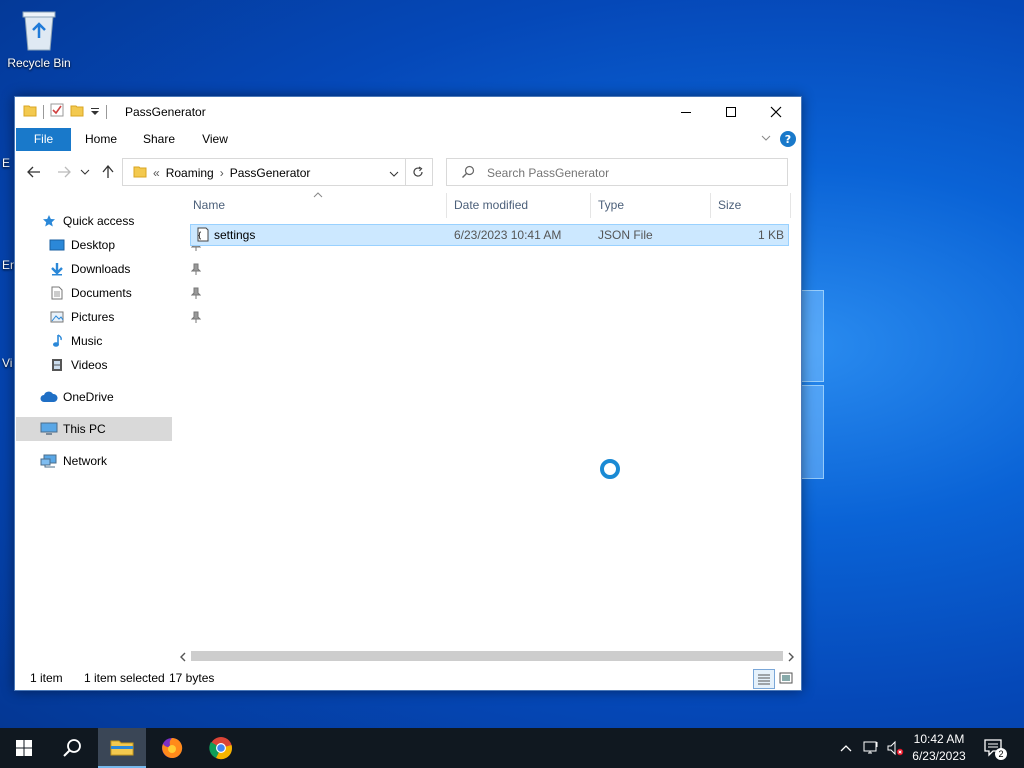 This screenshot has height=768, width=1024. I want to click on details-view-button, so click(764, 679).